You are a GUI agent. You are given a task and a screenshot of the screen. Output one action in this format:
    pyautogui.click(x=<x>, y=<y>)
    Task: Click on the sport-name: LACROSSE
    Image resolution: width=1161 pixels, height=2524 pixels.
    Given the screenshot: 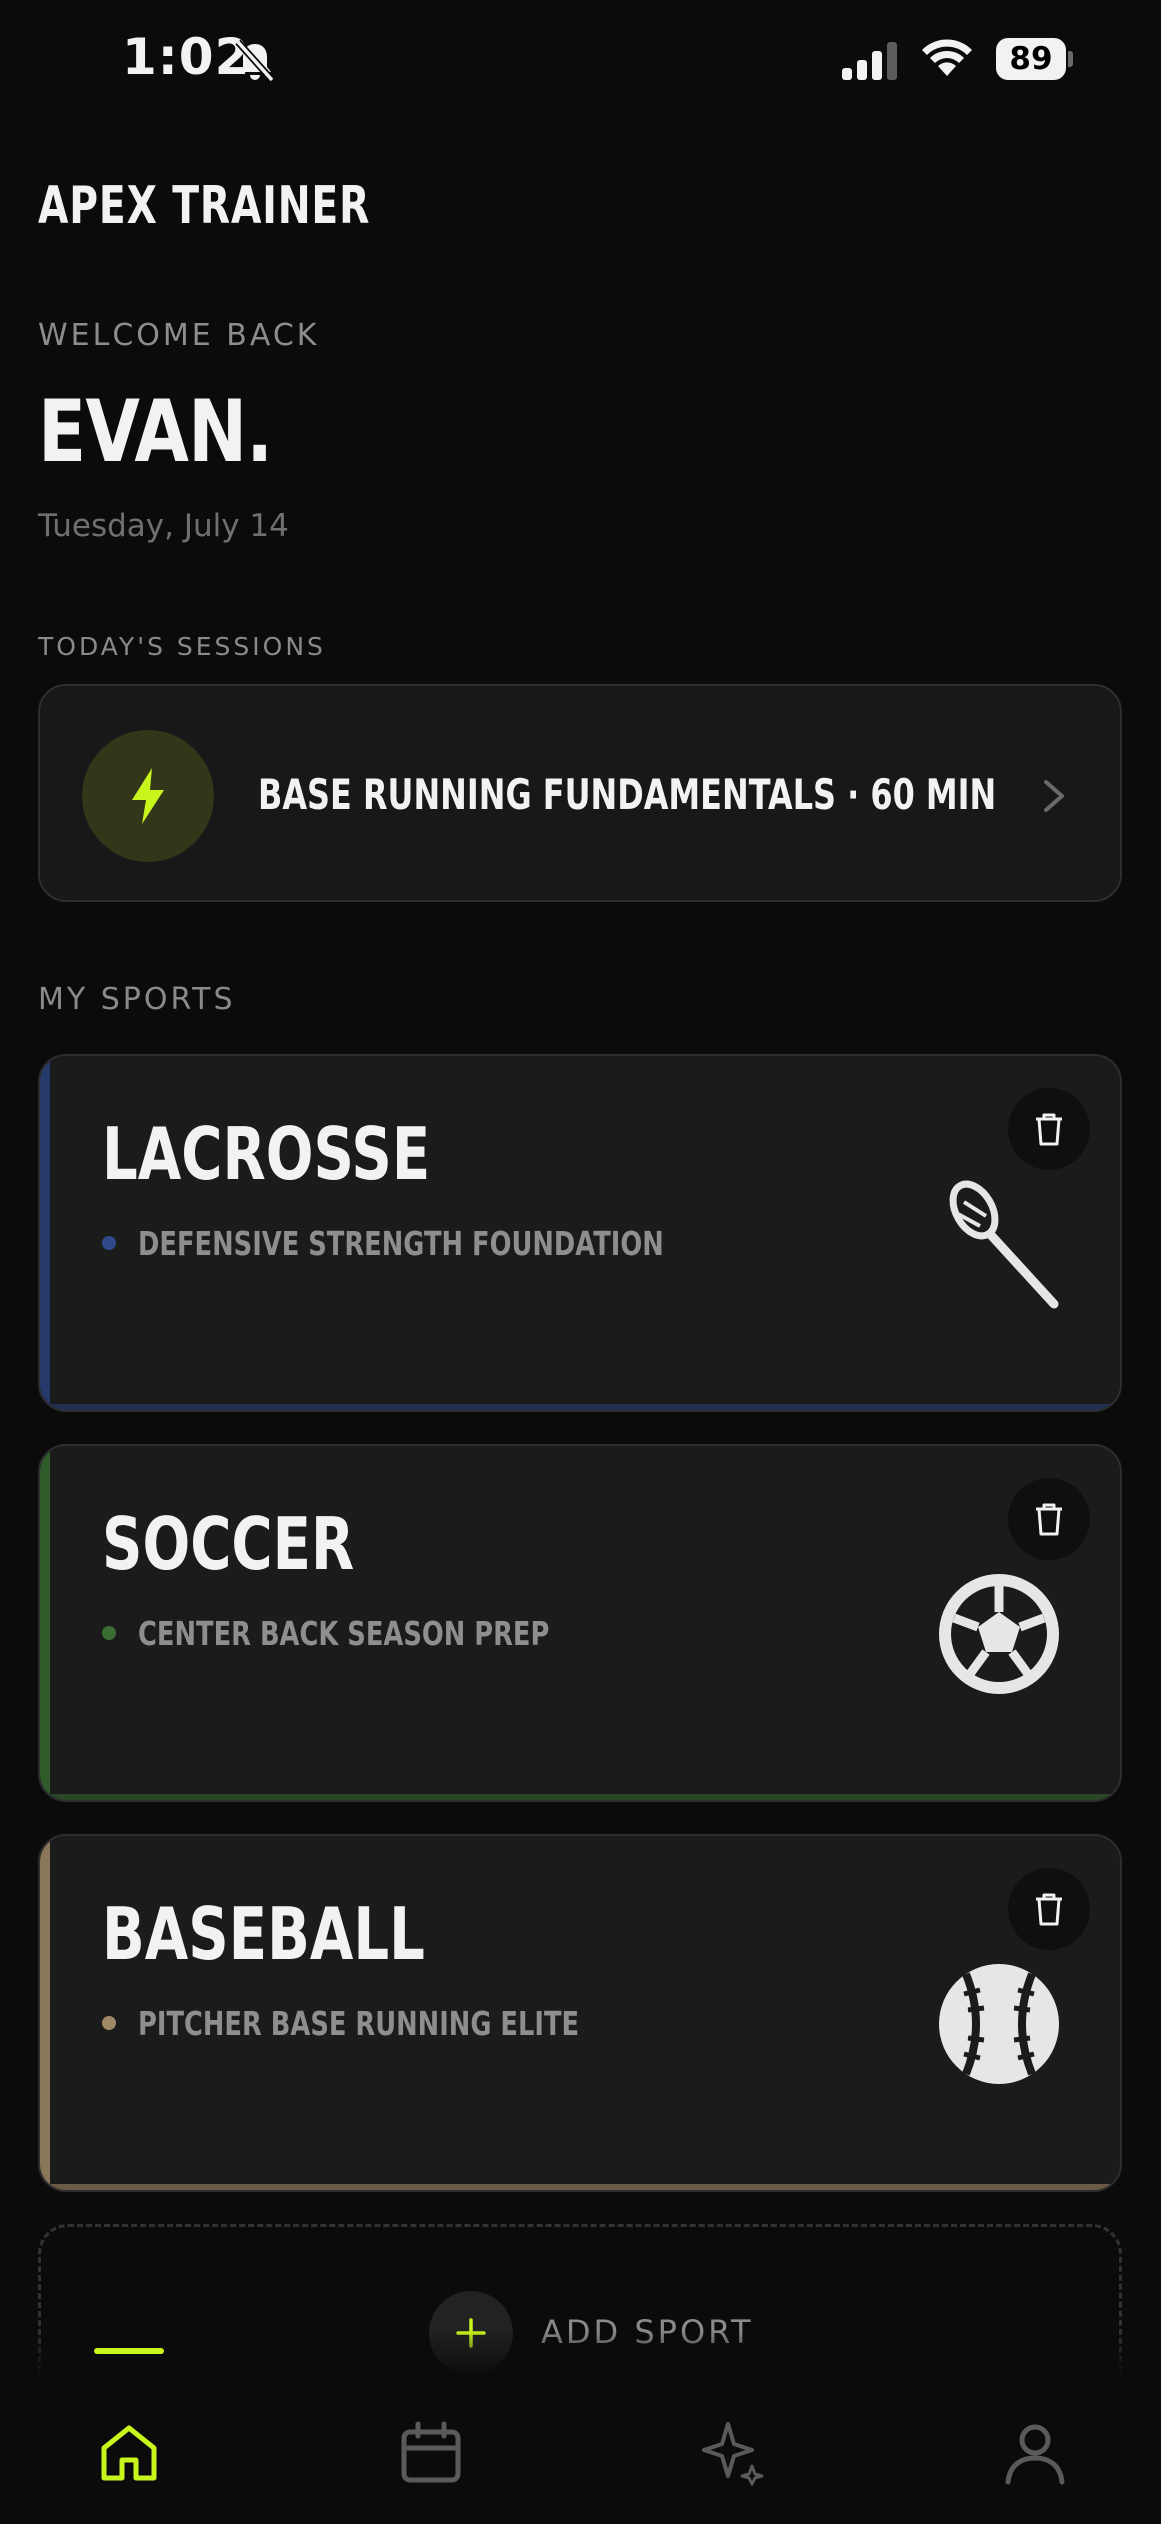 What is the action you would take?
    pyautogui.click(x=266, y=1154)
    